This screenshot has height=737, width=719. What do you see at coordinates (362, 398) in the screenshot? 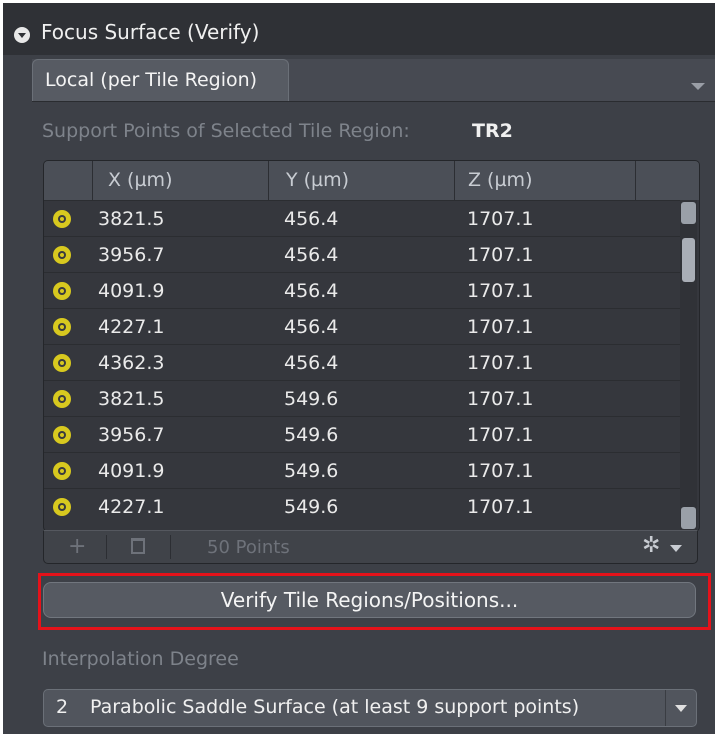
I see `table-row: 3821.5 549.6 1707.1` at bounding box center [362, 398].